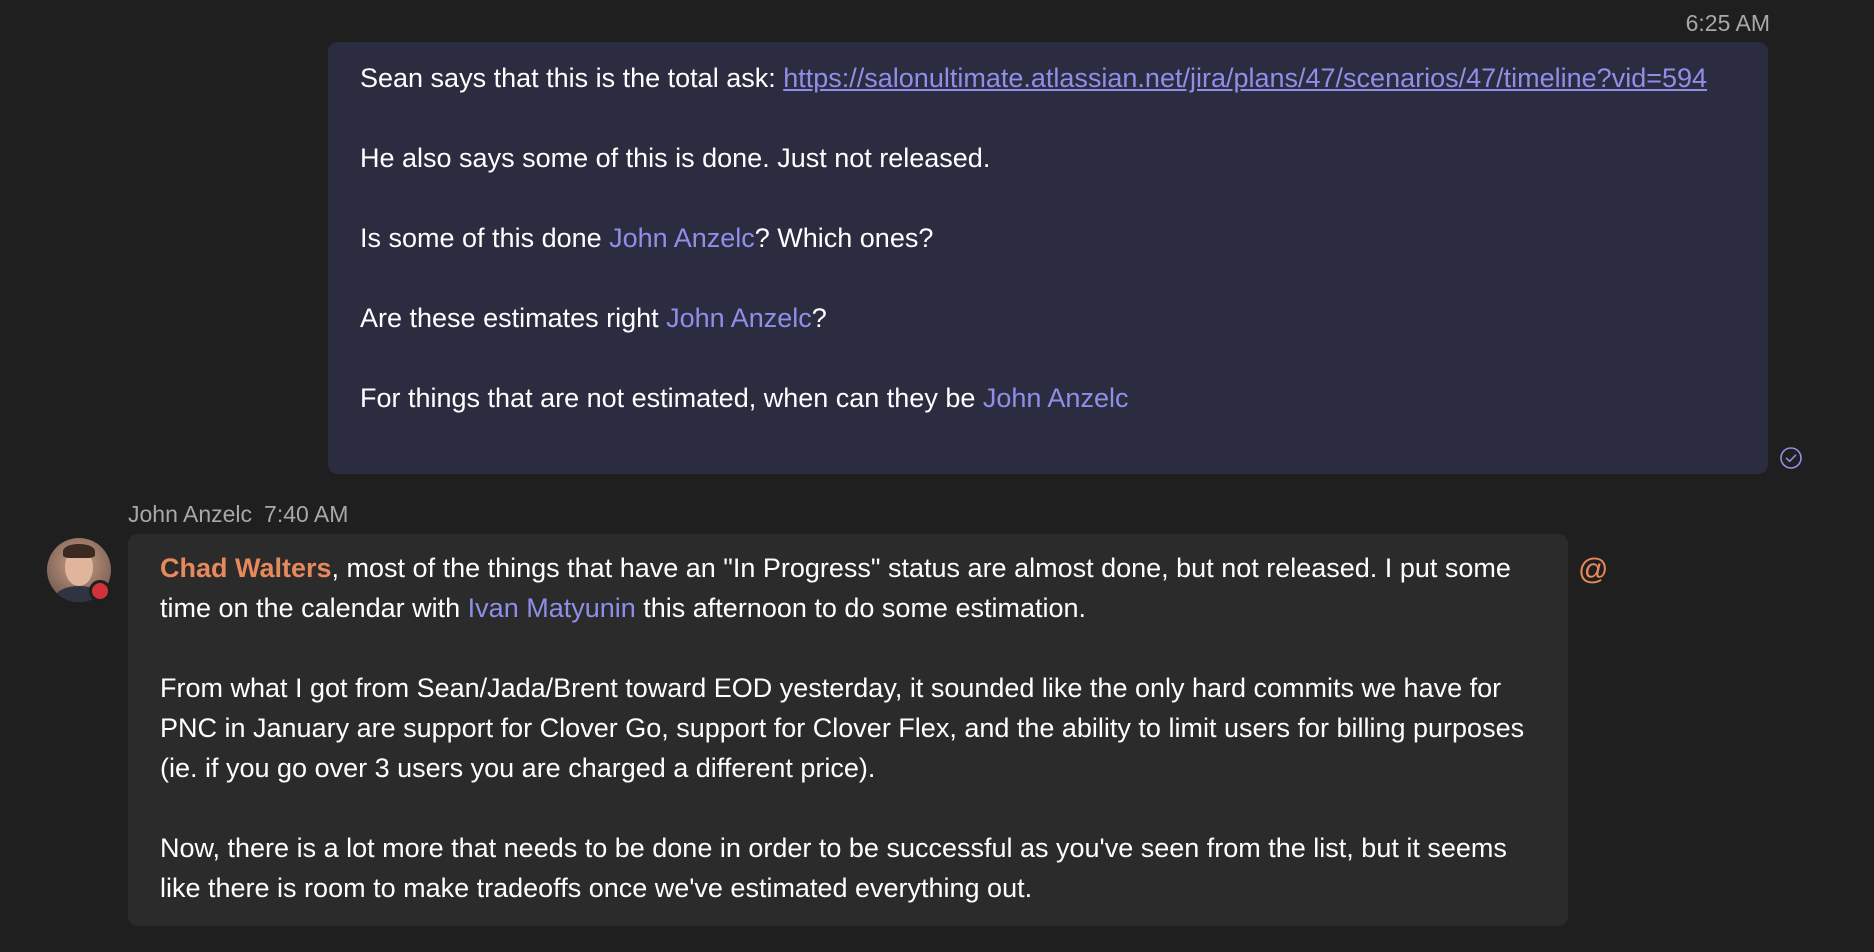  What do you see at coordinates (190, 514) in the screenshot?
I see `sender-name: John Anzelc` at bounding box center [190, 514].